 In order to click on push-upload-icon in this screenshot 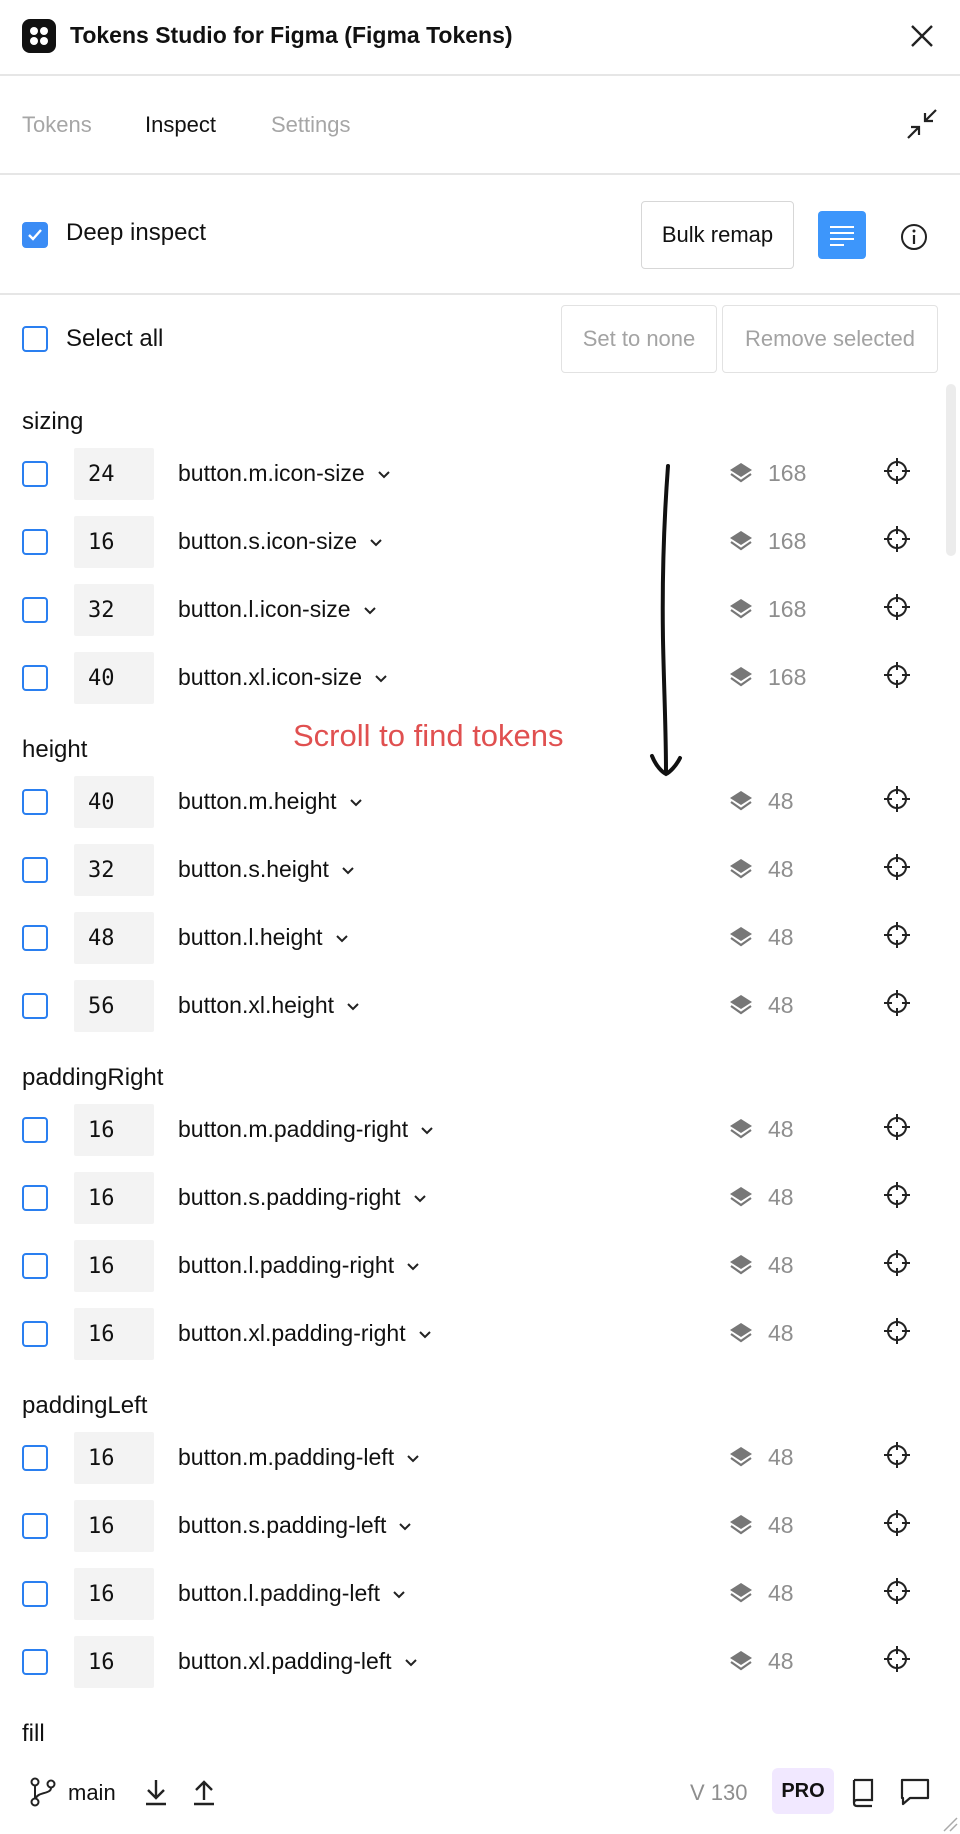, I will do `click(204, 1792)`.